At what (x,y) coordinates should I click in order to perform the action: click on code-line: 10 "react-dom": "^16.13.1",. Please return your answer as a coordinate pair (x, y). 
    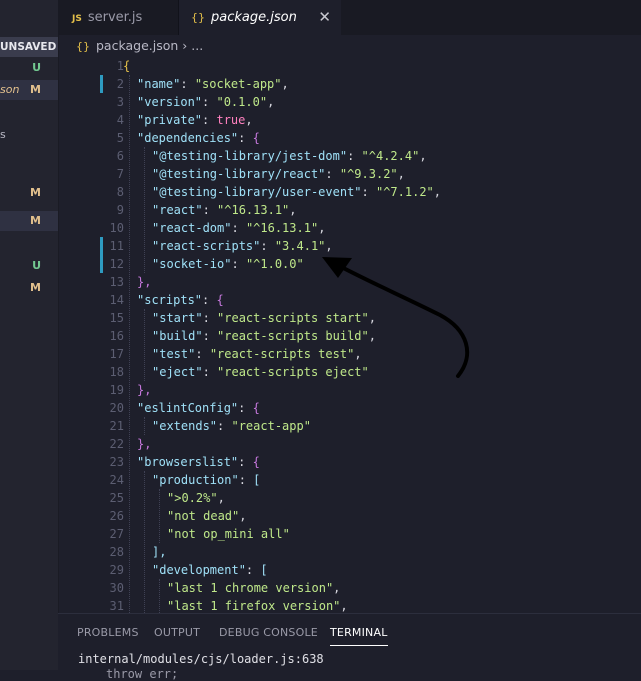
    Looking at the image, I should click on (217, 228).